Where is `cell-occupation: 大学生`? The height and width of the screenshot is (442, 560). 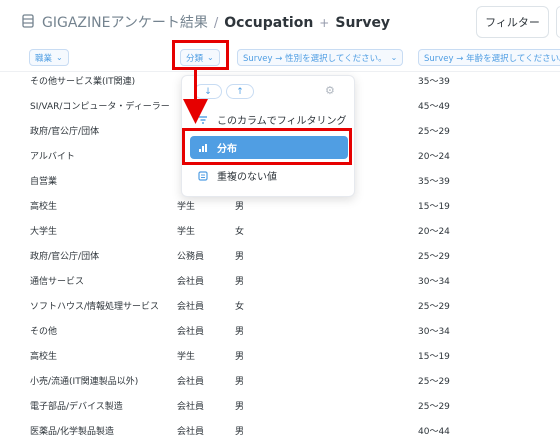 cell-occupation: 大学生 is located at coordinates (44, 232).